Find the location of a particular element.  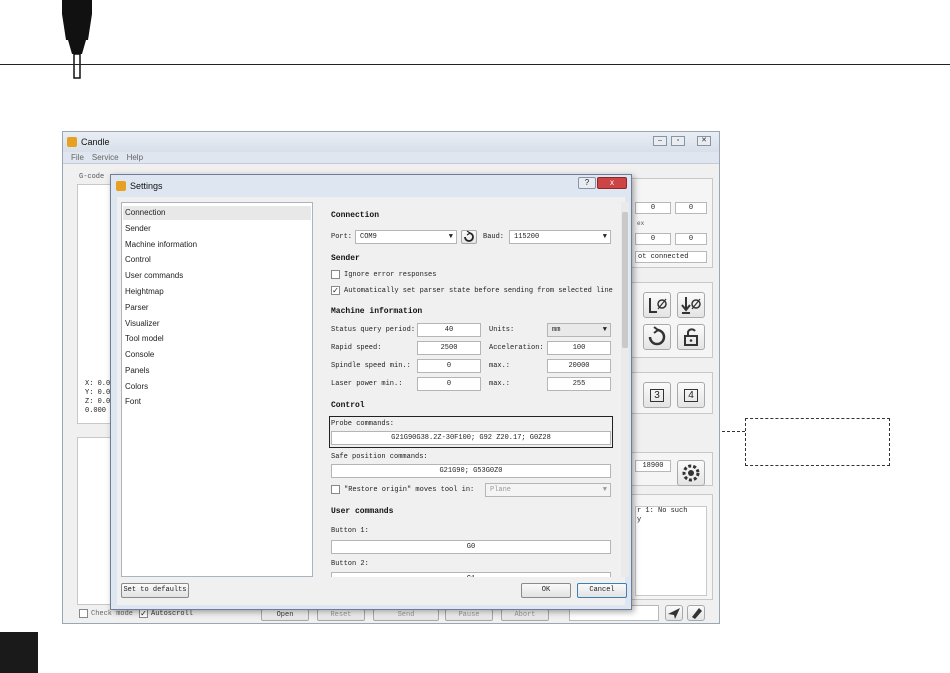

laser-max-label: max.: is located at coordinates (500, 384).